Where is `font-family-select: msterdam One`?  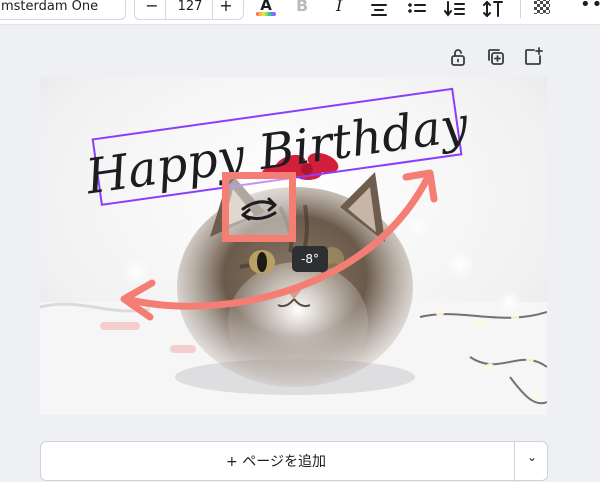
font-family-select: msterdam One is located at coordinates (63, 10).